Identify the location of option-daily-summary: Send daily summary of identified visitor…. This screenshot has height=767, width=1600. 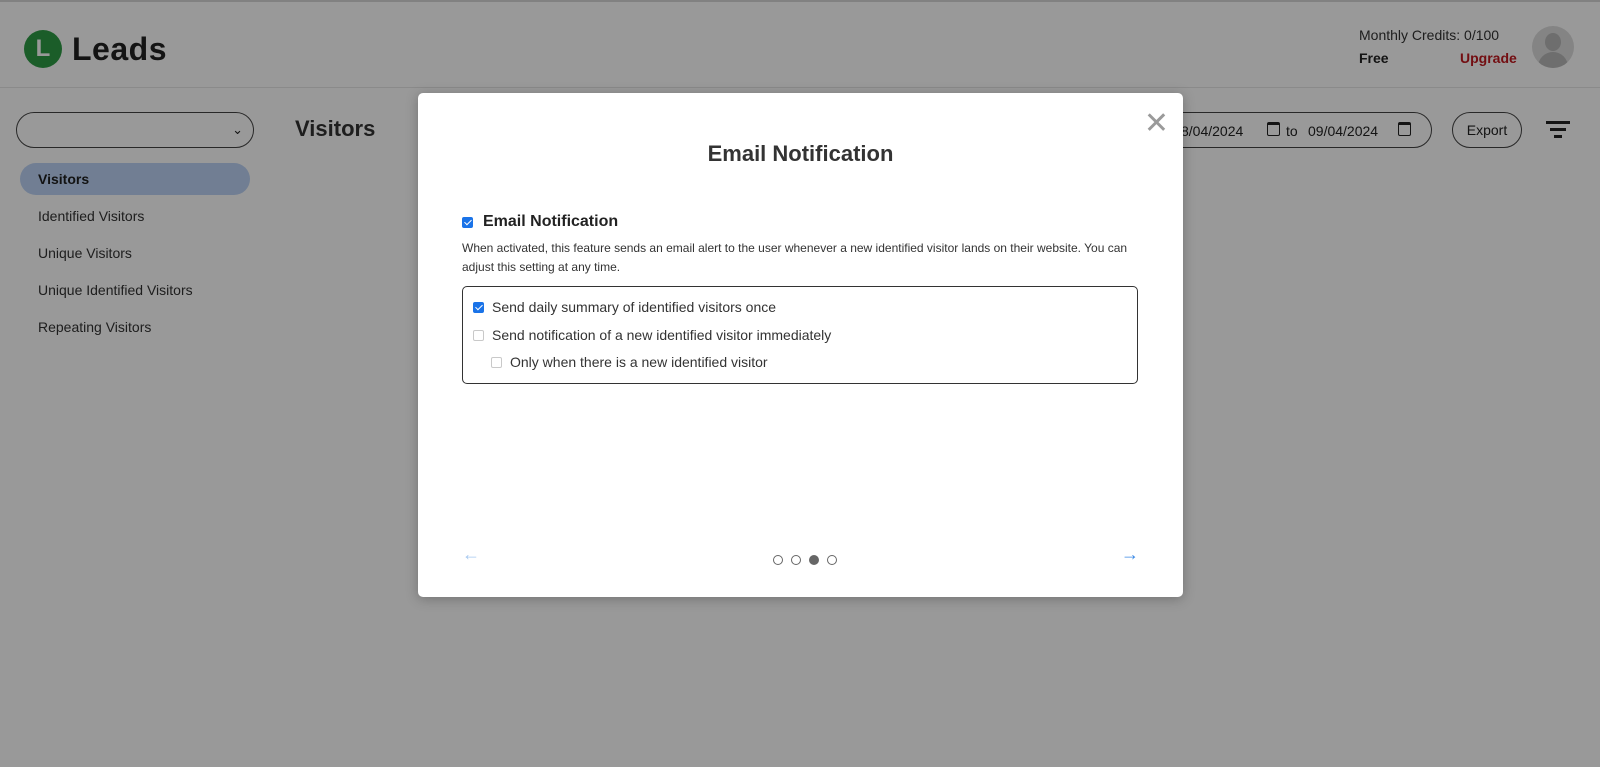
(624, 307).